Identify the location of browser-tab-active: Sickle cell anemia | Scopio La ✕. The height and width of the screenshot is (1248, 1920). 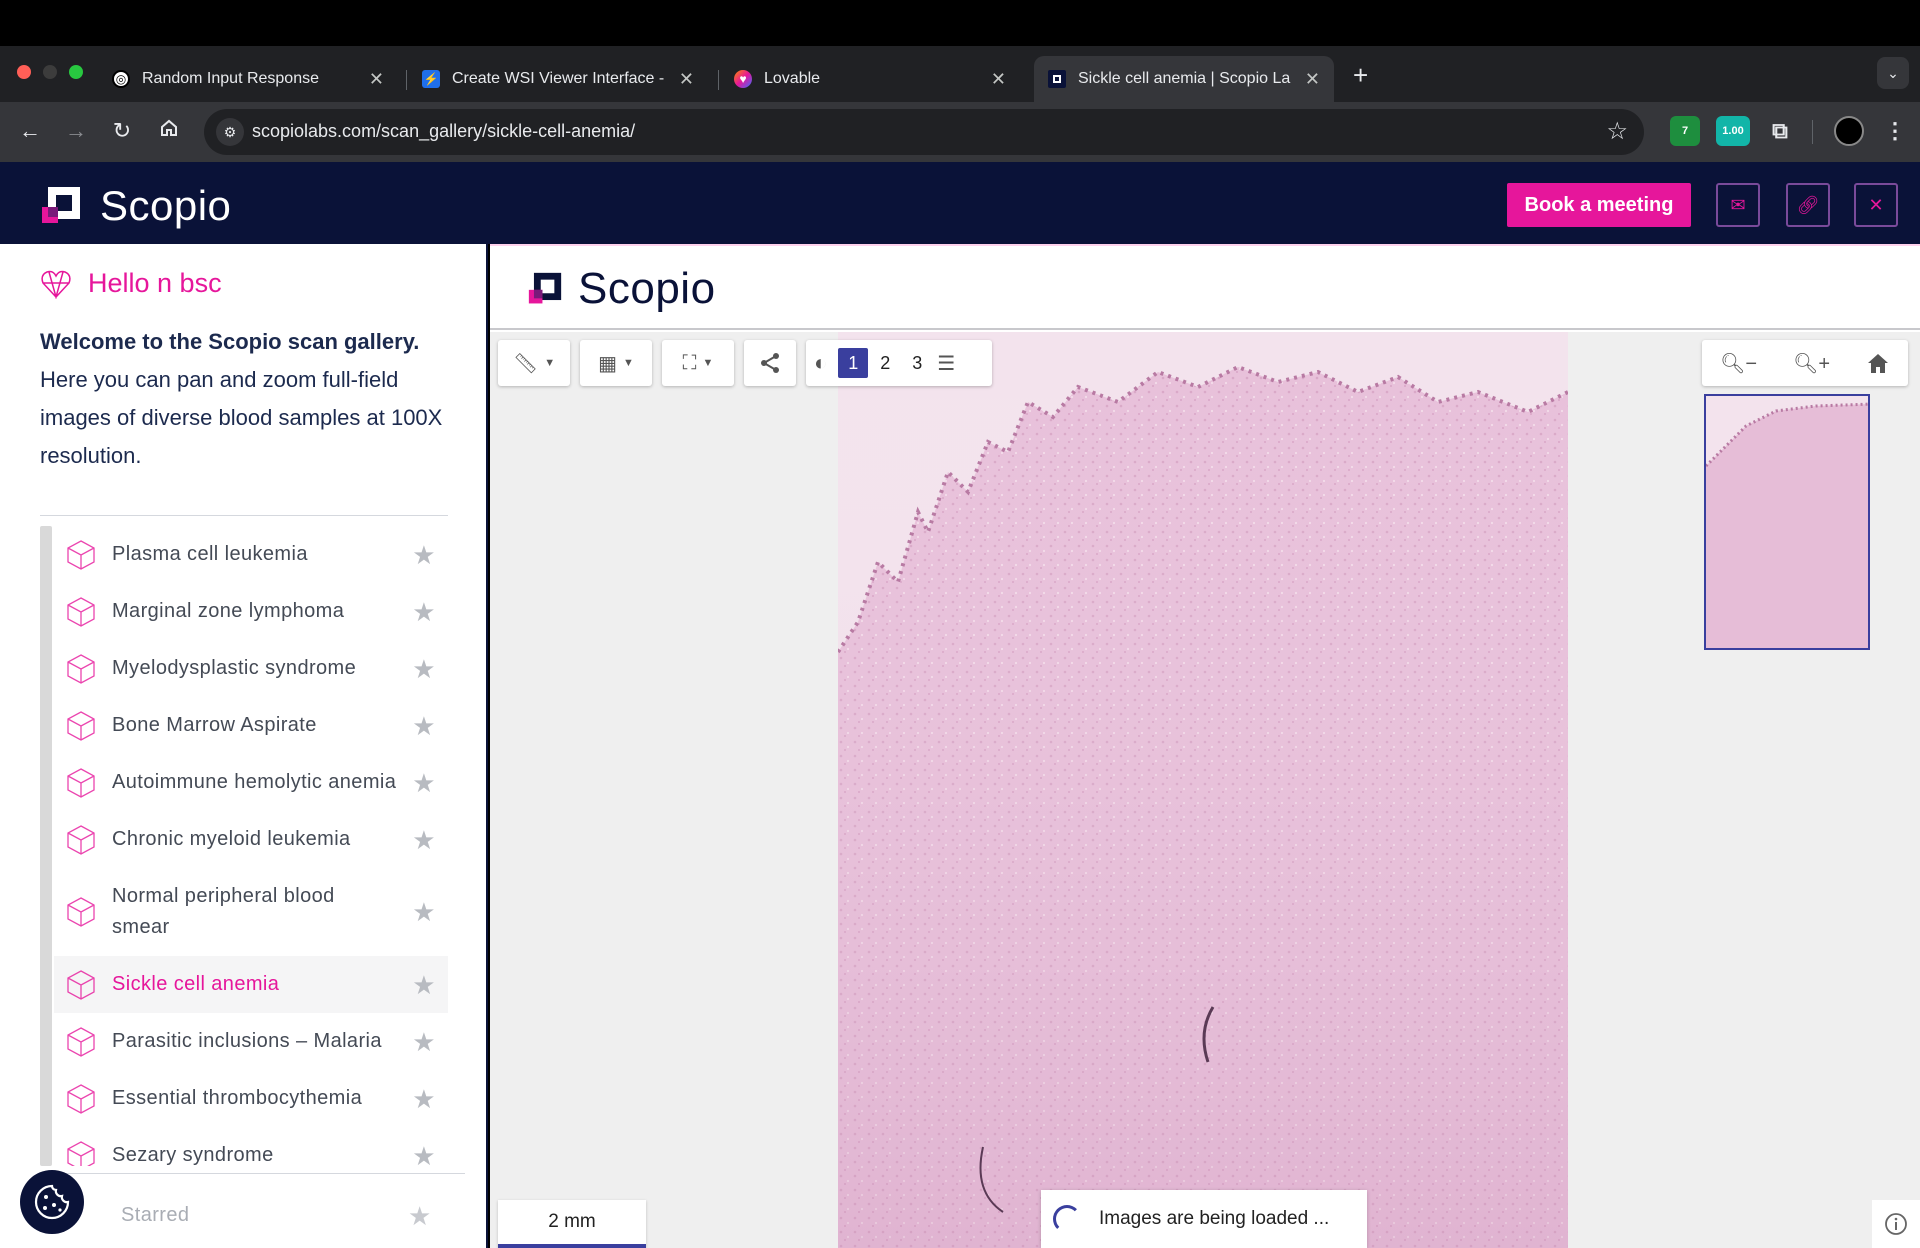
(1184, 79).